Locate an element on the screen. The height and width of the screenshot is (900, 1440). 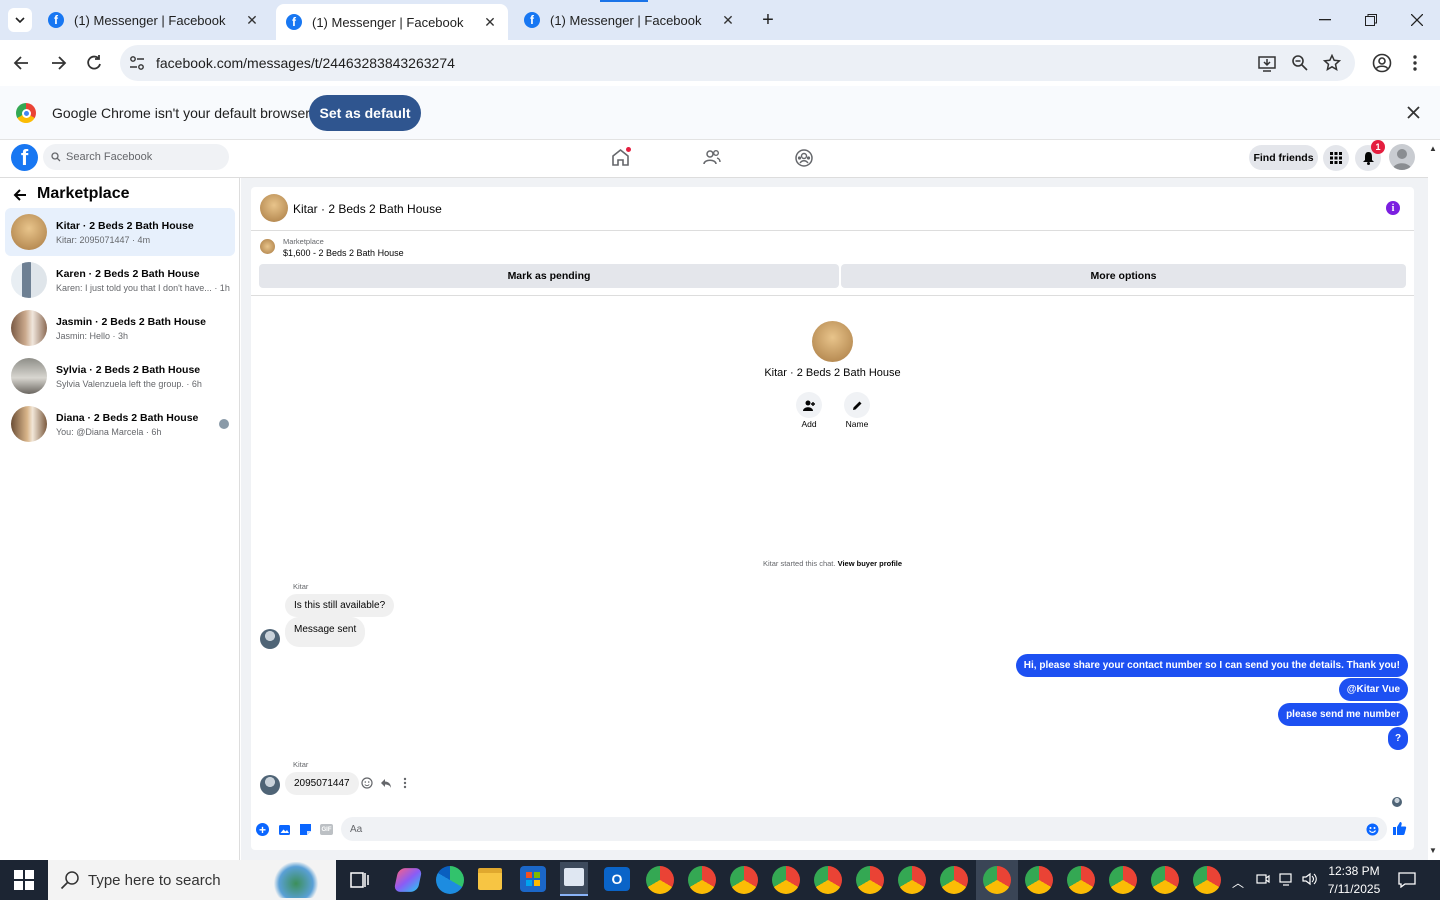
thumbs-up-icon is located at coordinates (1399, 828).